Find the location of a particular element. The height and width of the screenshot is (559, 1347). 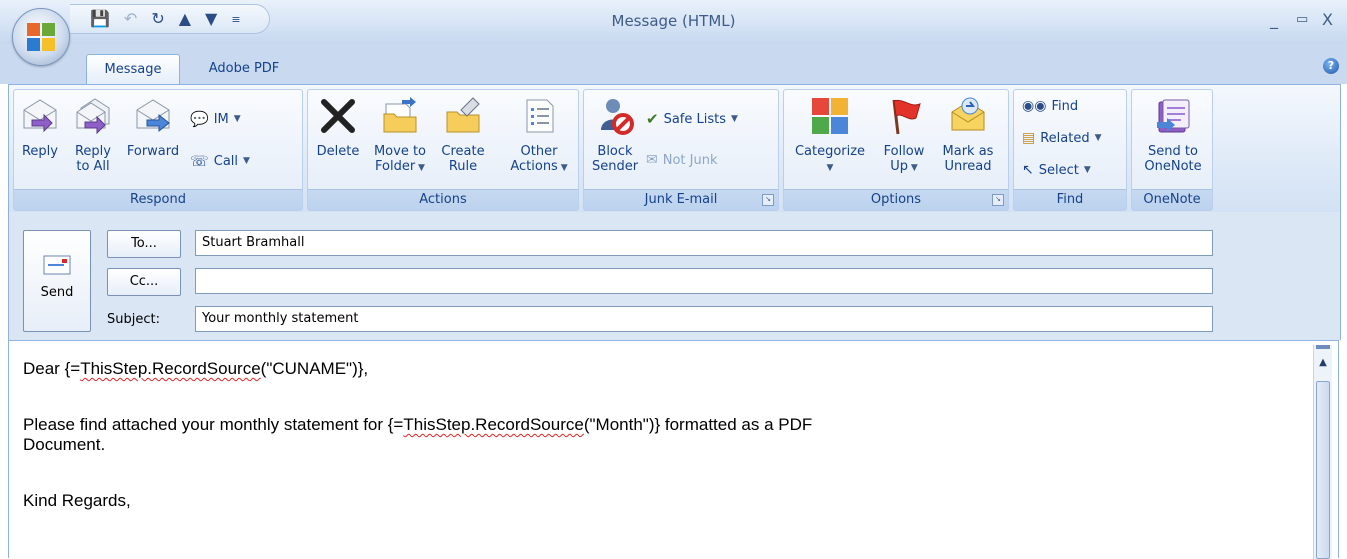

forward-icon is located at coordinates (153, 116).